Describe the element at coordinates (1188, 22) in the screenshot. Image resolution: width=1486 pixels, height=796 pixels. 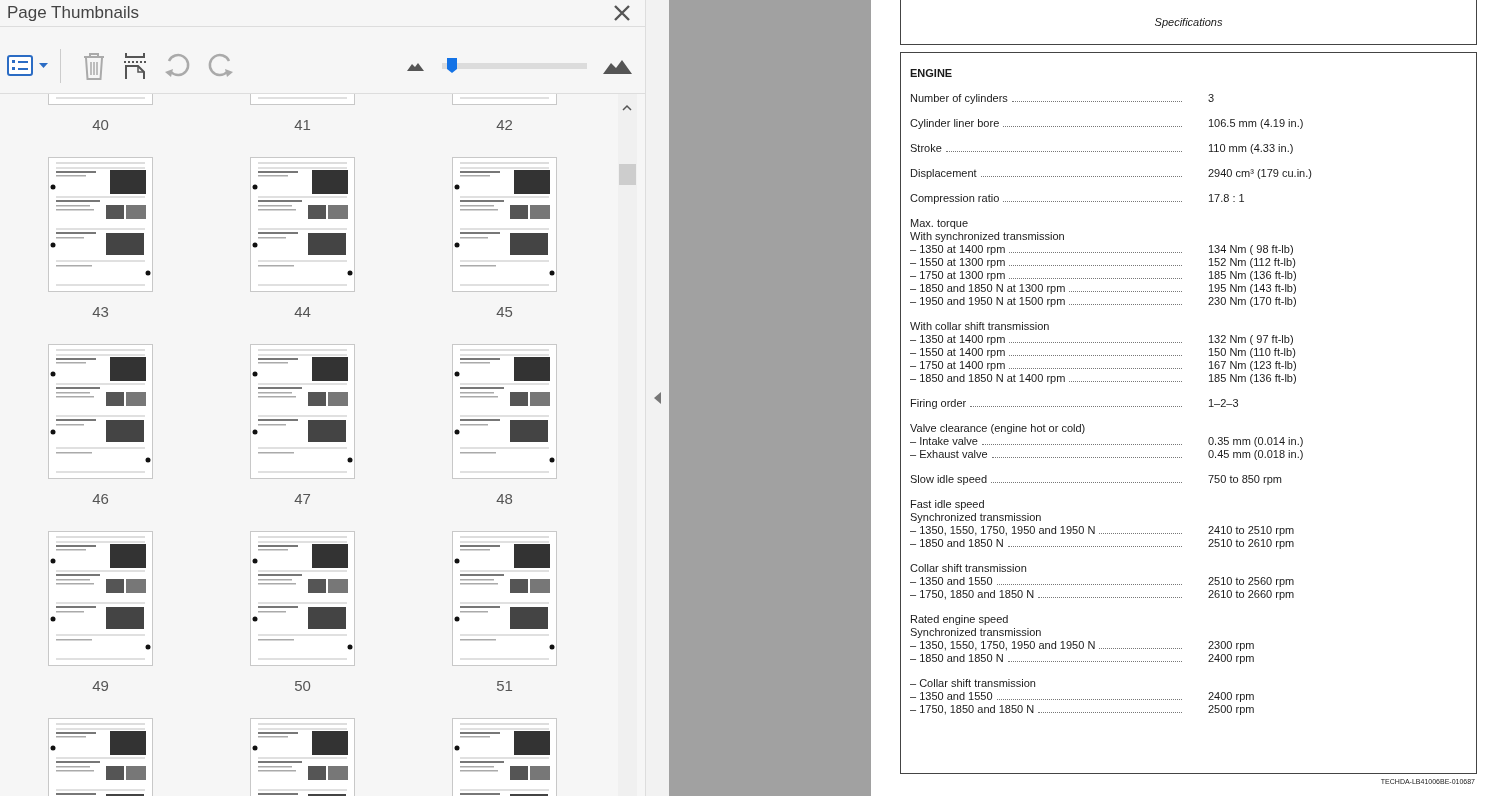
I see `page-header-title: Specifications` at that location.